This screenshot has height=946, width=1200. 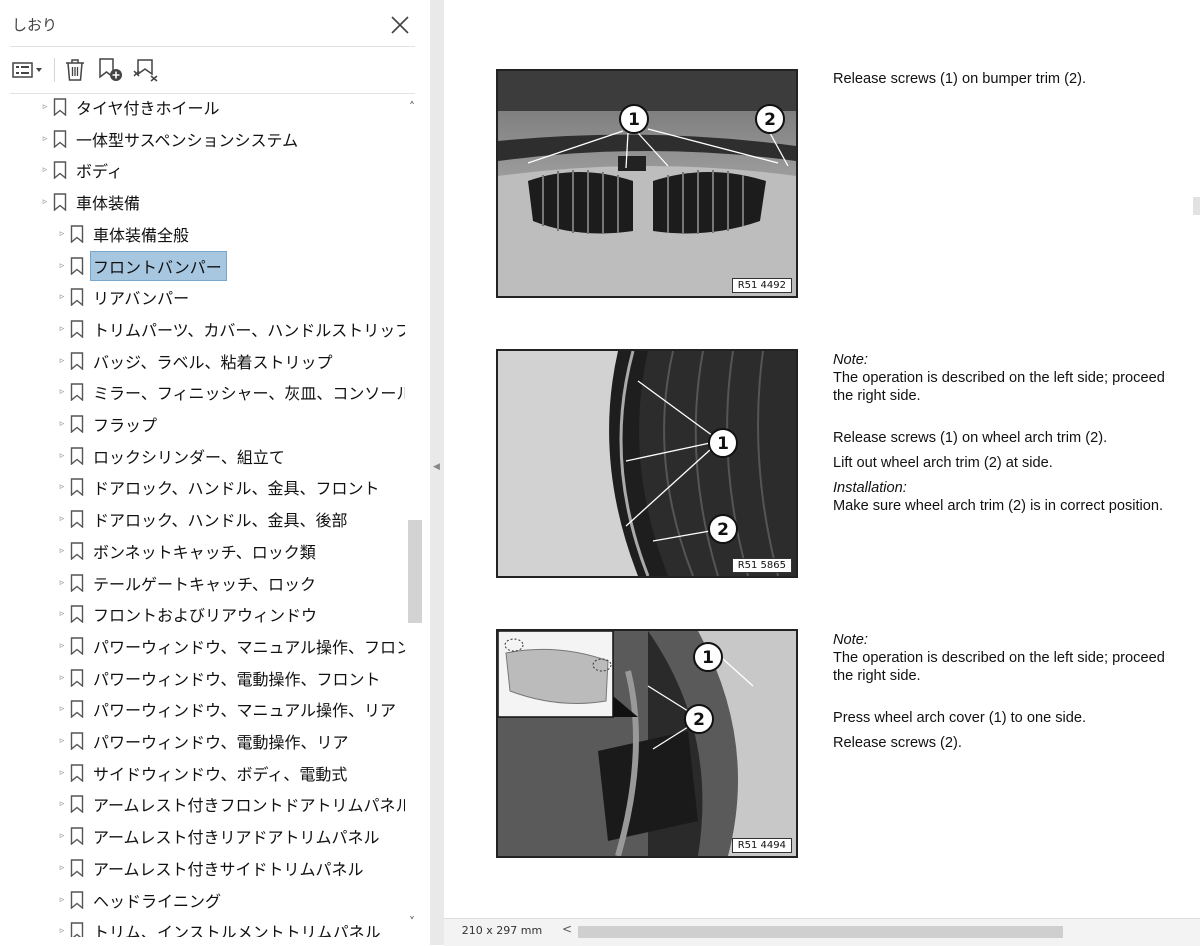 What do you see at coordinates (231, 329) in the screenshot?
I see `bookmark-item: ▹ トリムパーツ、カバー、ハンドルストリップ` at bounding box center [231, 329].